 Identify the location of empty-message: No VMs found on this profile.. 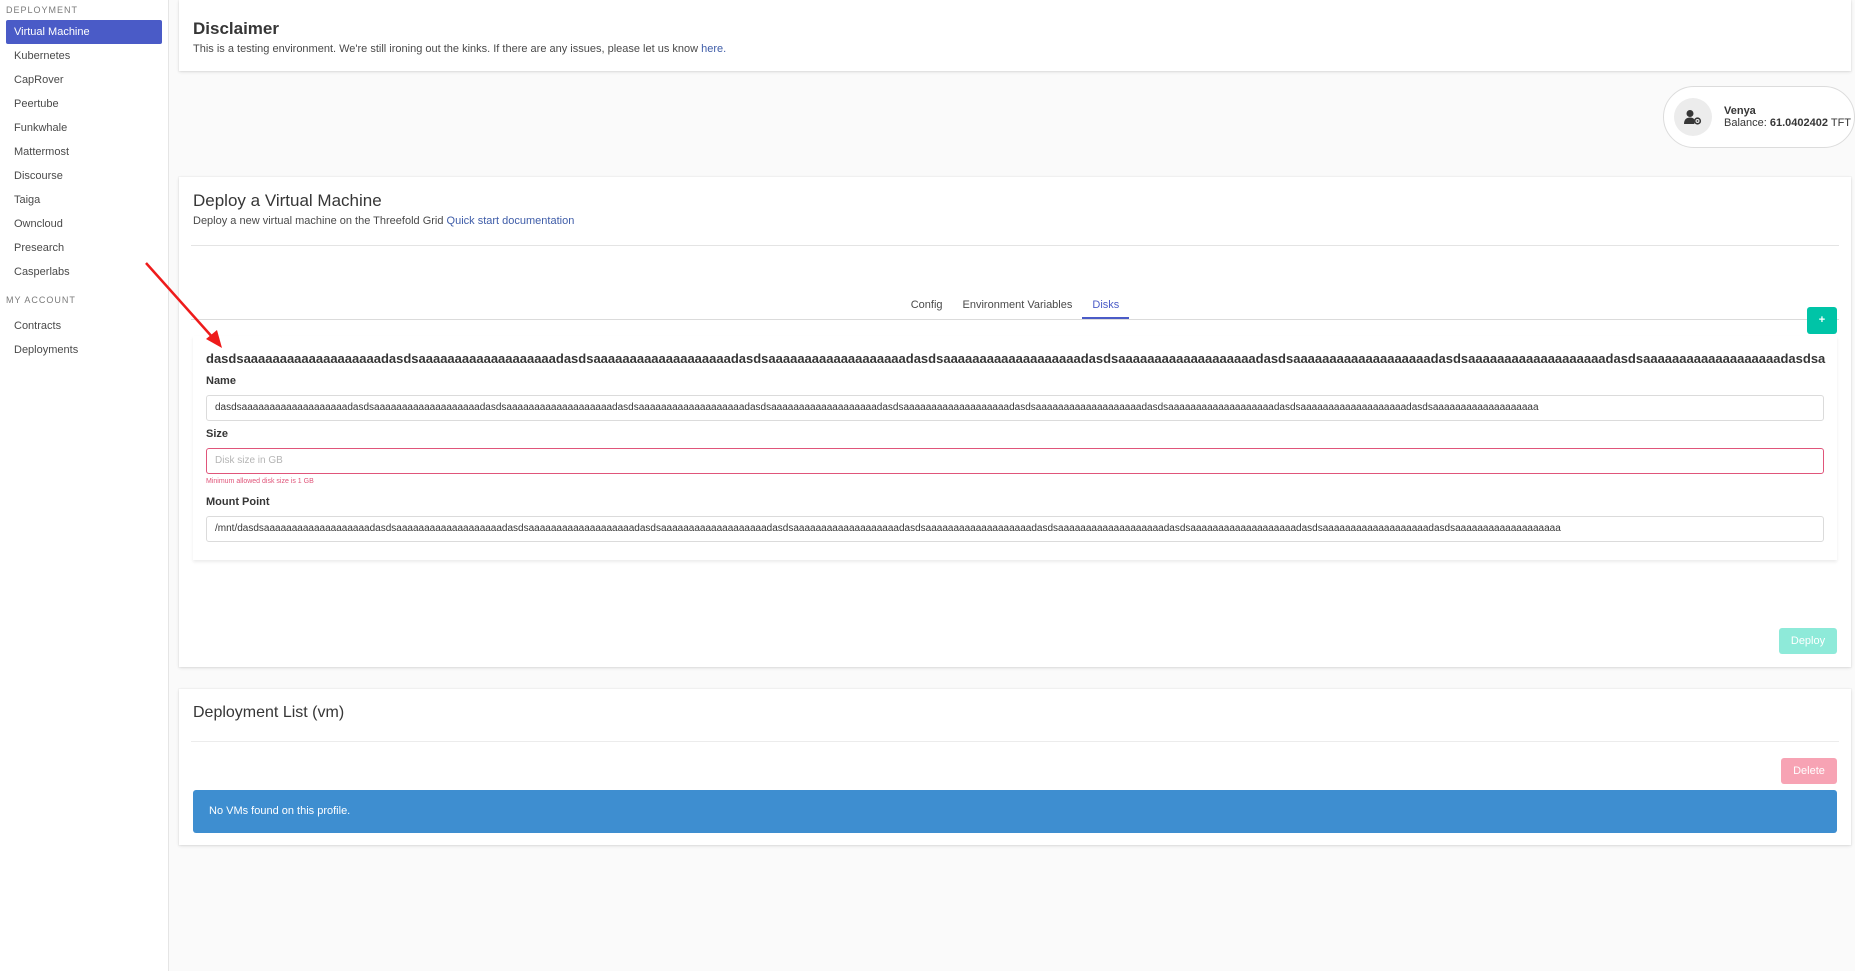
(280, 811).